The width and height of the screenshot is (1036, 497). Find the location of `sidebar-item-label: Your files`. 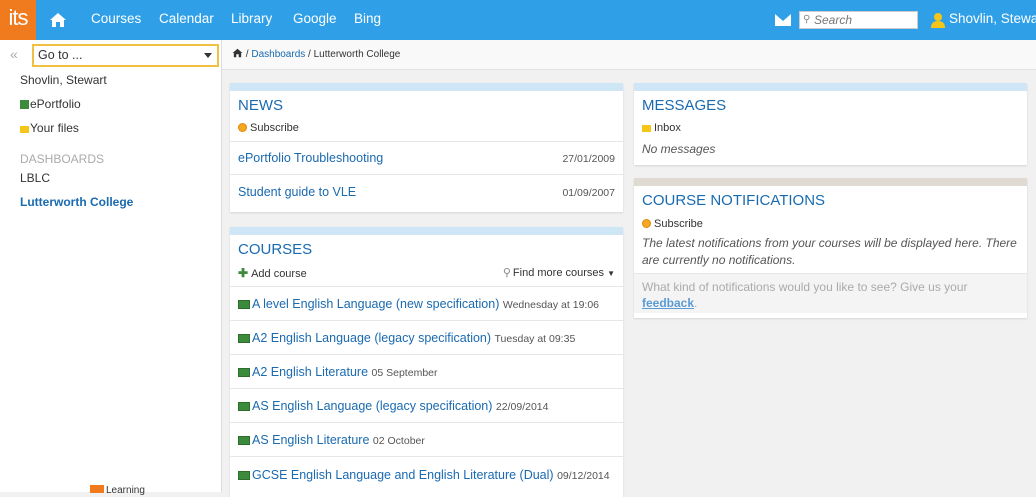

sidebar-item-label: Your files is located at coordinates (54, 128).